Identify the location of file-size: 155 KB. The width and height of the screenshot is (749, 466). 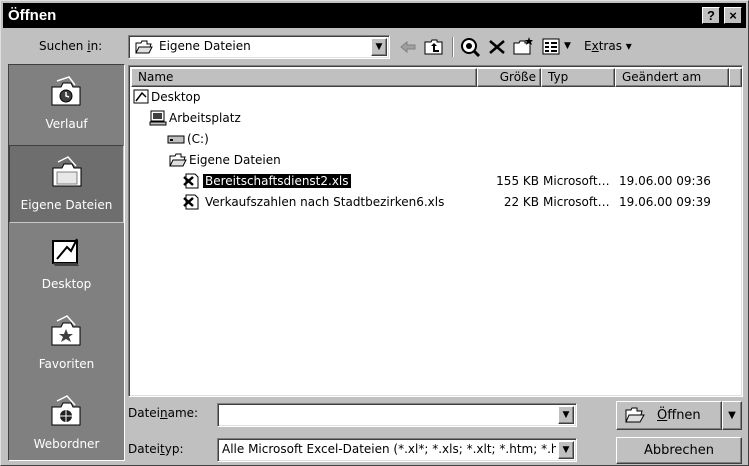
(517, 181).